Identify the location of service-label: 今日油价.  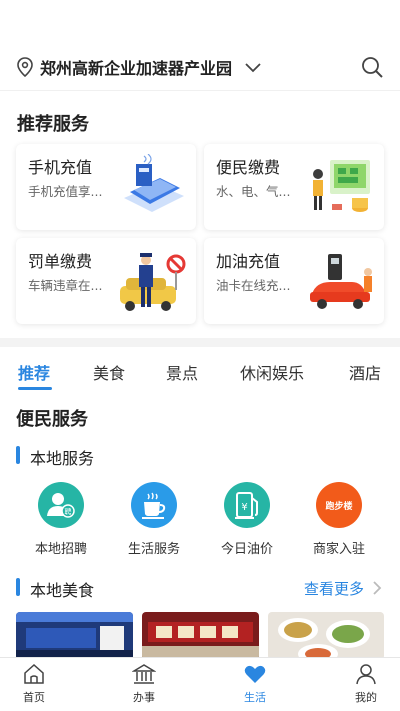
(246, 549).